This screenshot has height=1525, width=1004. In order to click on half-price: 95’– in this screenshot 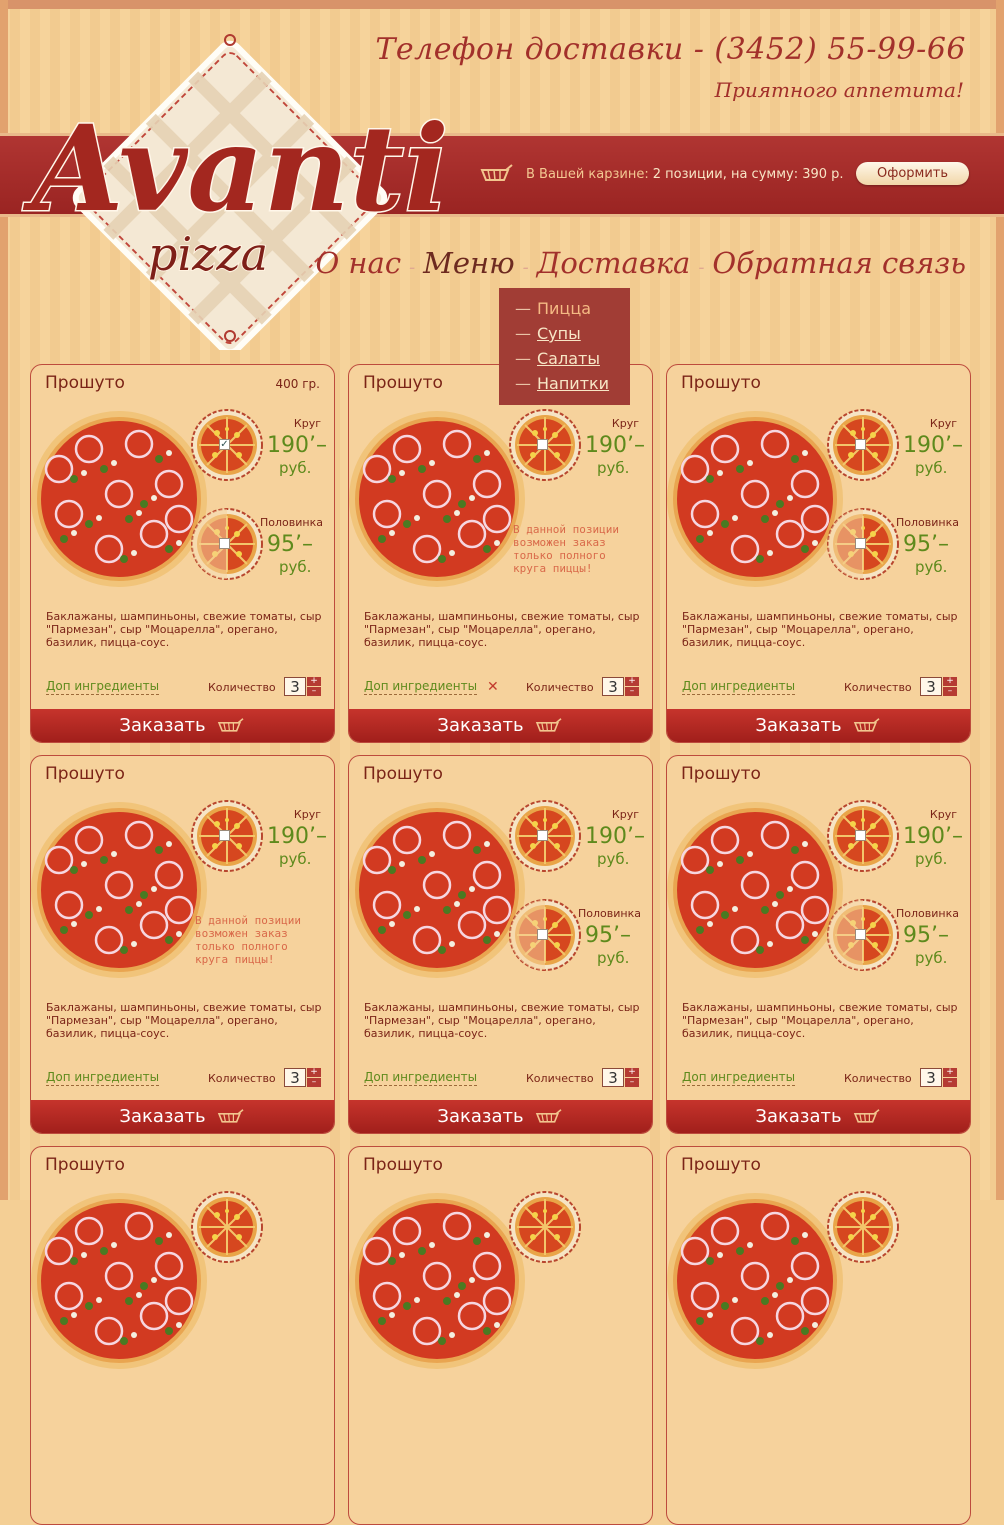, I will do `click(290, 544)`.